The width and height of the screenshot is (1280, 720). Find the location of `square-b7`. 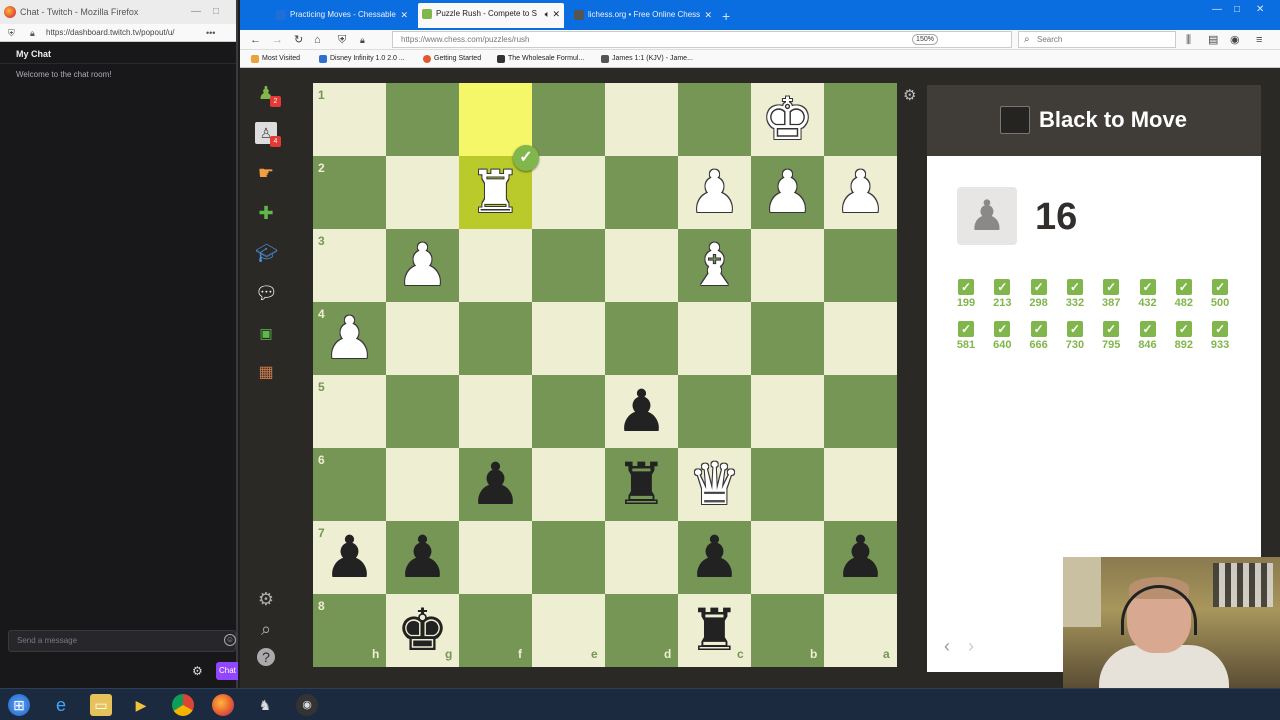

square-b7 is located at coordinates (787, 557).